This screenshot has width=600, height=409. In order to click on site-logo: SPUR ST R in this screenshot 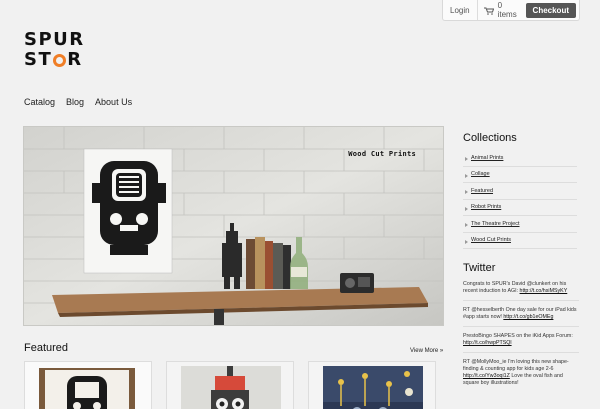, I will do `click(56, 51)`.